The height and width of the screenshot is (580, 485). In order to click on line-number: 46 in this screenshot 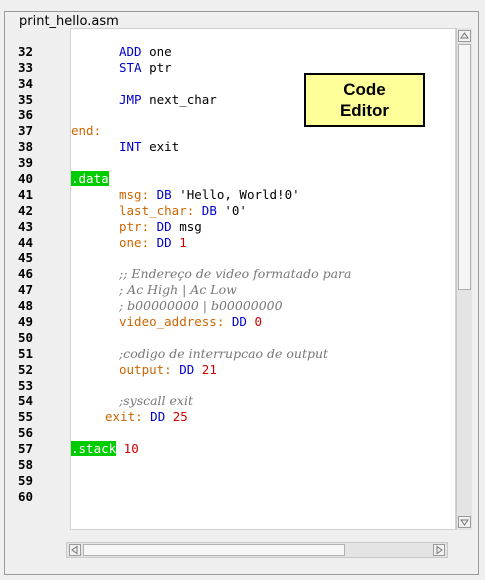, I will do `click(26, 274)`.